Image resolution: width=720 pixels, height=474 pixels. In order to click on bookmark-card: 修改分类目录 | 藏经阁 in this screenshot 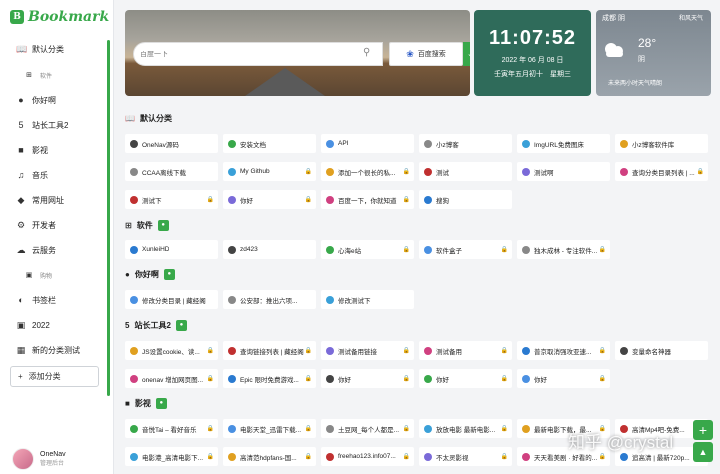, I will do `click(171, 299)`.